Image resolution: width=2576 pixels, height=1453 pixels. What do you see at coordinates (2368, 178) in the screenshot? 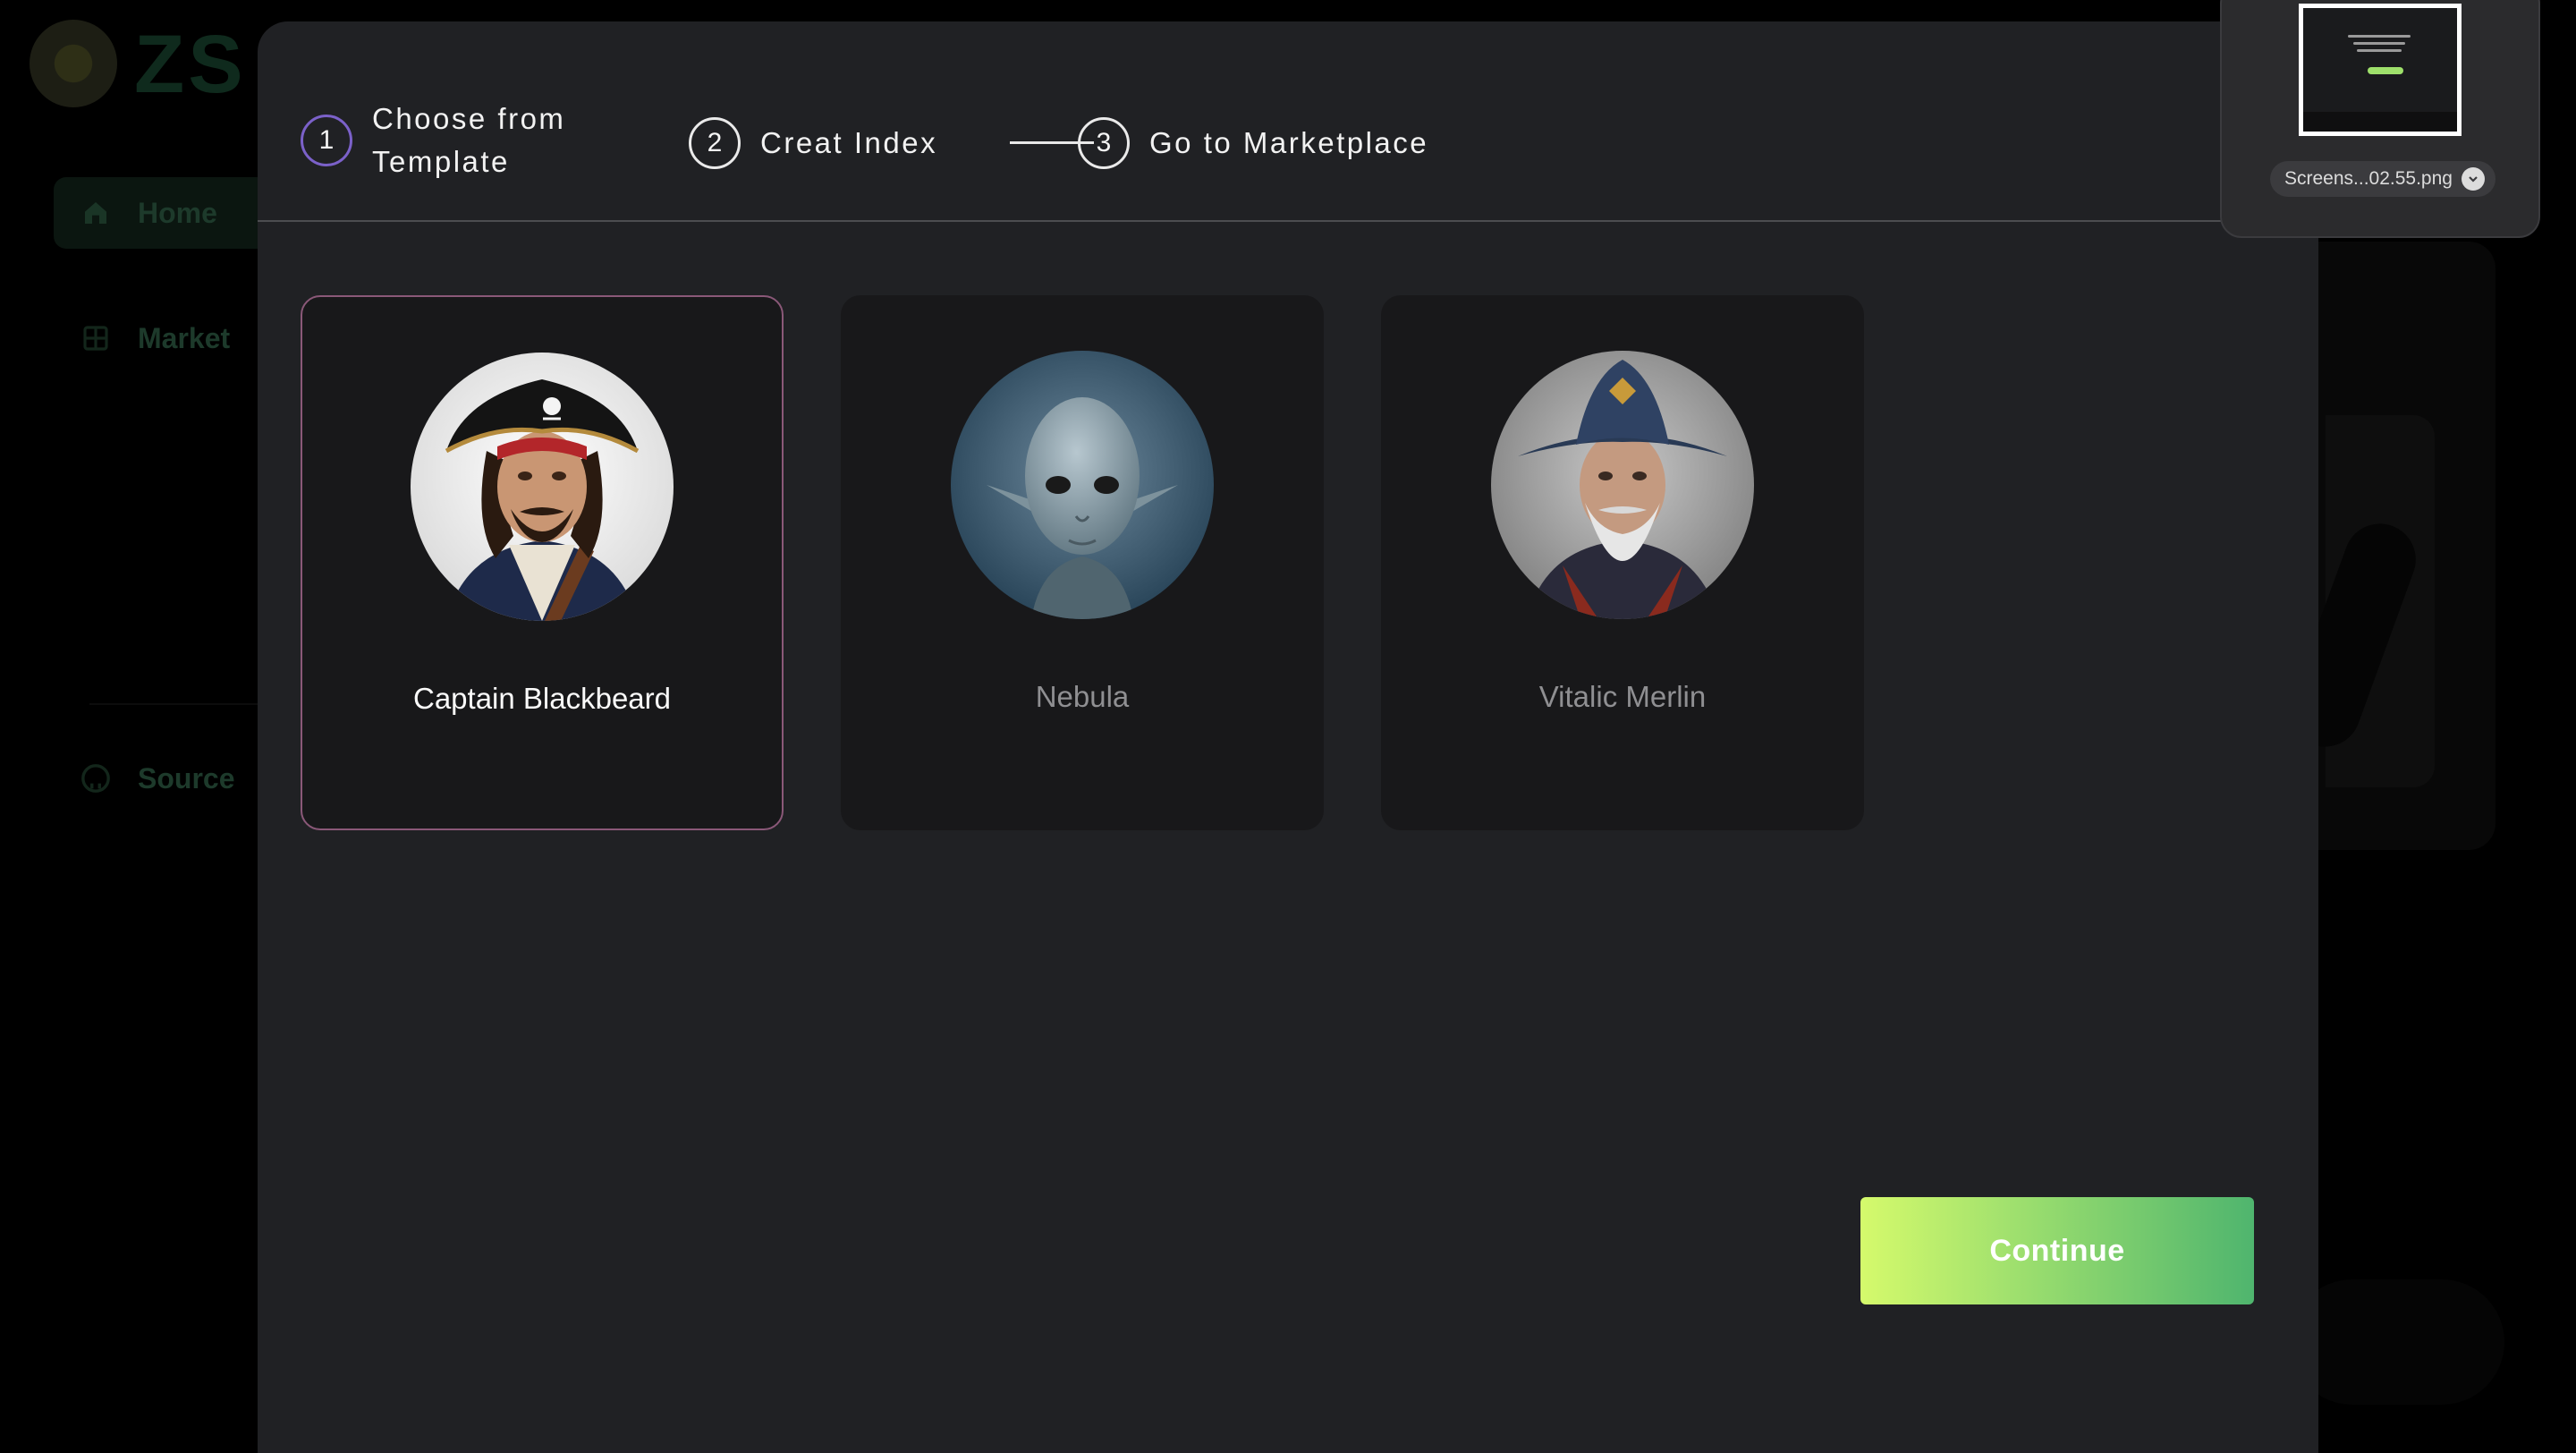
I see `screenshot-filename: Screens...02.55.png` at bounding box center [2368, 178].